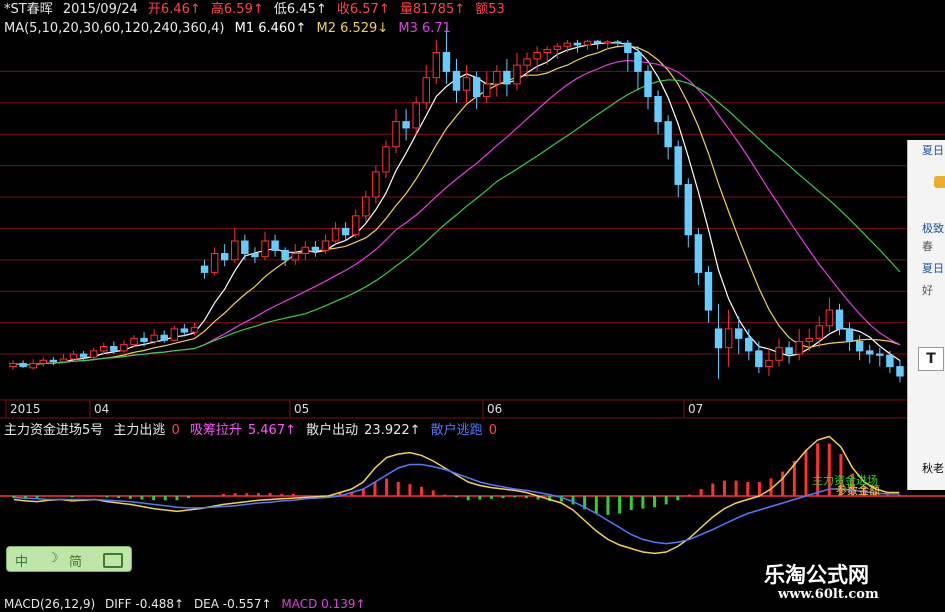 The image size is (945, 612). I want to click on side-panel: 夏日 极致 春 夏日 好 秋老, so click(926, 315).